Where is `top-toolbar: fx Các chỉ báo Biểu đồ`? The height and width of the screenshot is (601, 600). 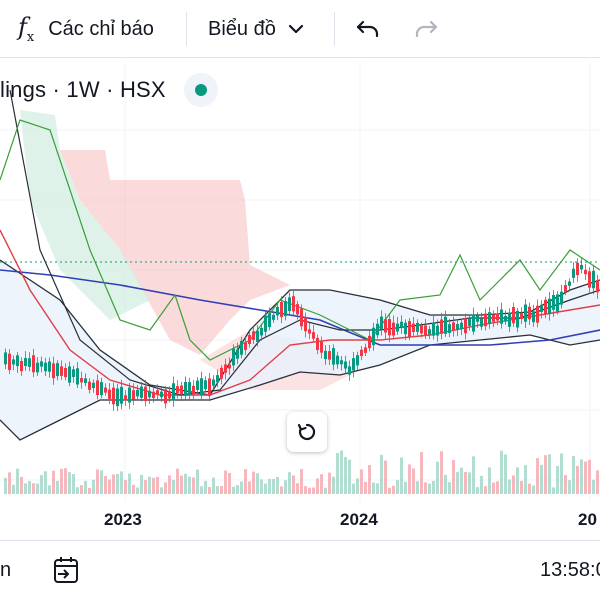 top-toolbar: fx Các chỉ báo Biểu đồ is located at coordinates (300, 29).